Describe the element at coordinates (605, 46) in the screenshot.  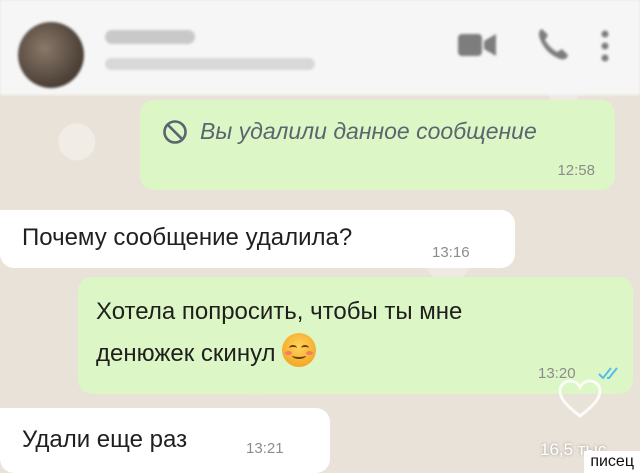
I see `menu-icon` at that location.